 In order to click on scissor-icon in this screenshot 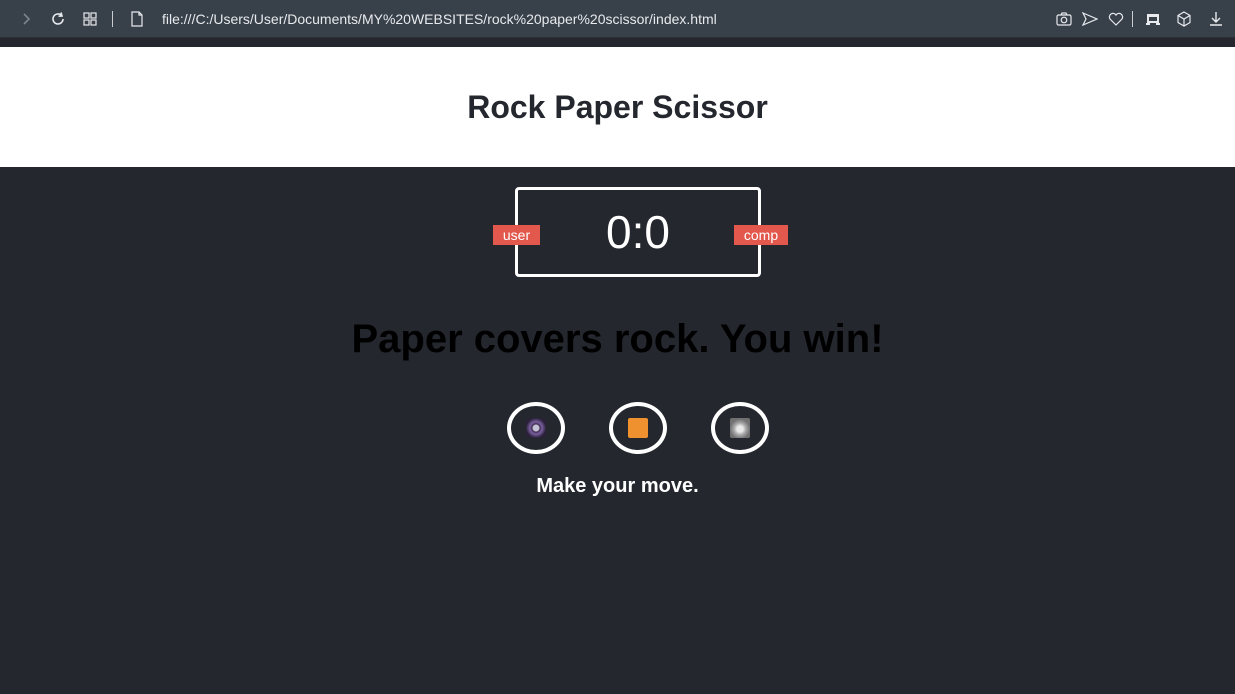, I will do `click(740, 428)`.